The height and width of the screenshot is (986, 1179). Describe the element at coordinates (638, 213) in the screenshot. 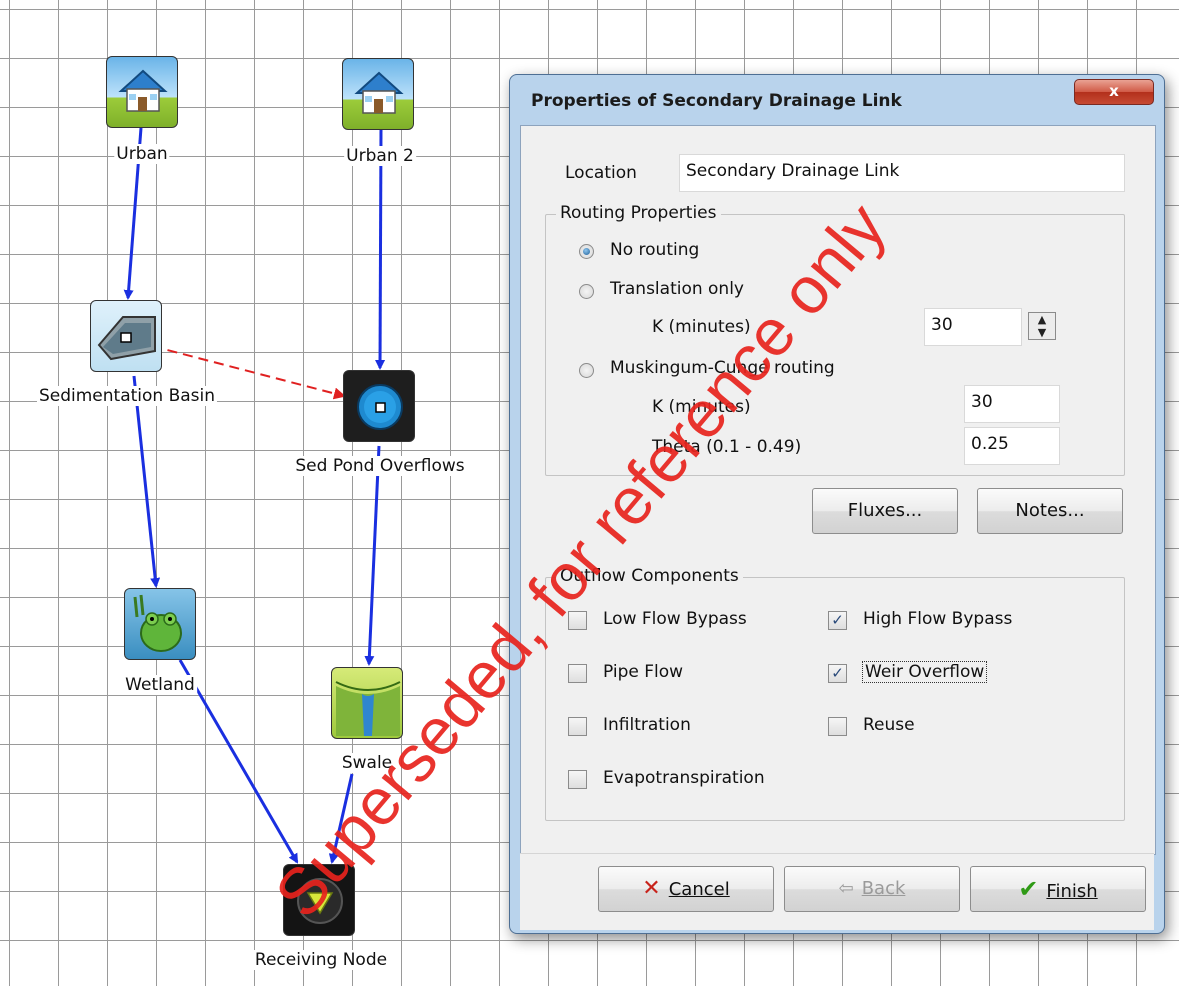

I see `routing-properties-title: Routing Properties` at that location.